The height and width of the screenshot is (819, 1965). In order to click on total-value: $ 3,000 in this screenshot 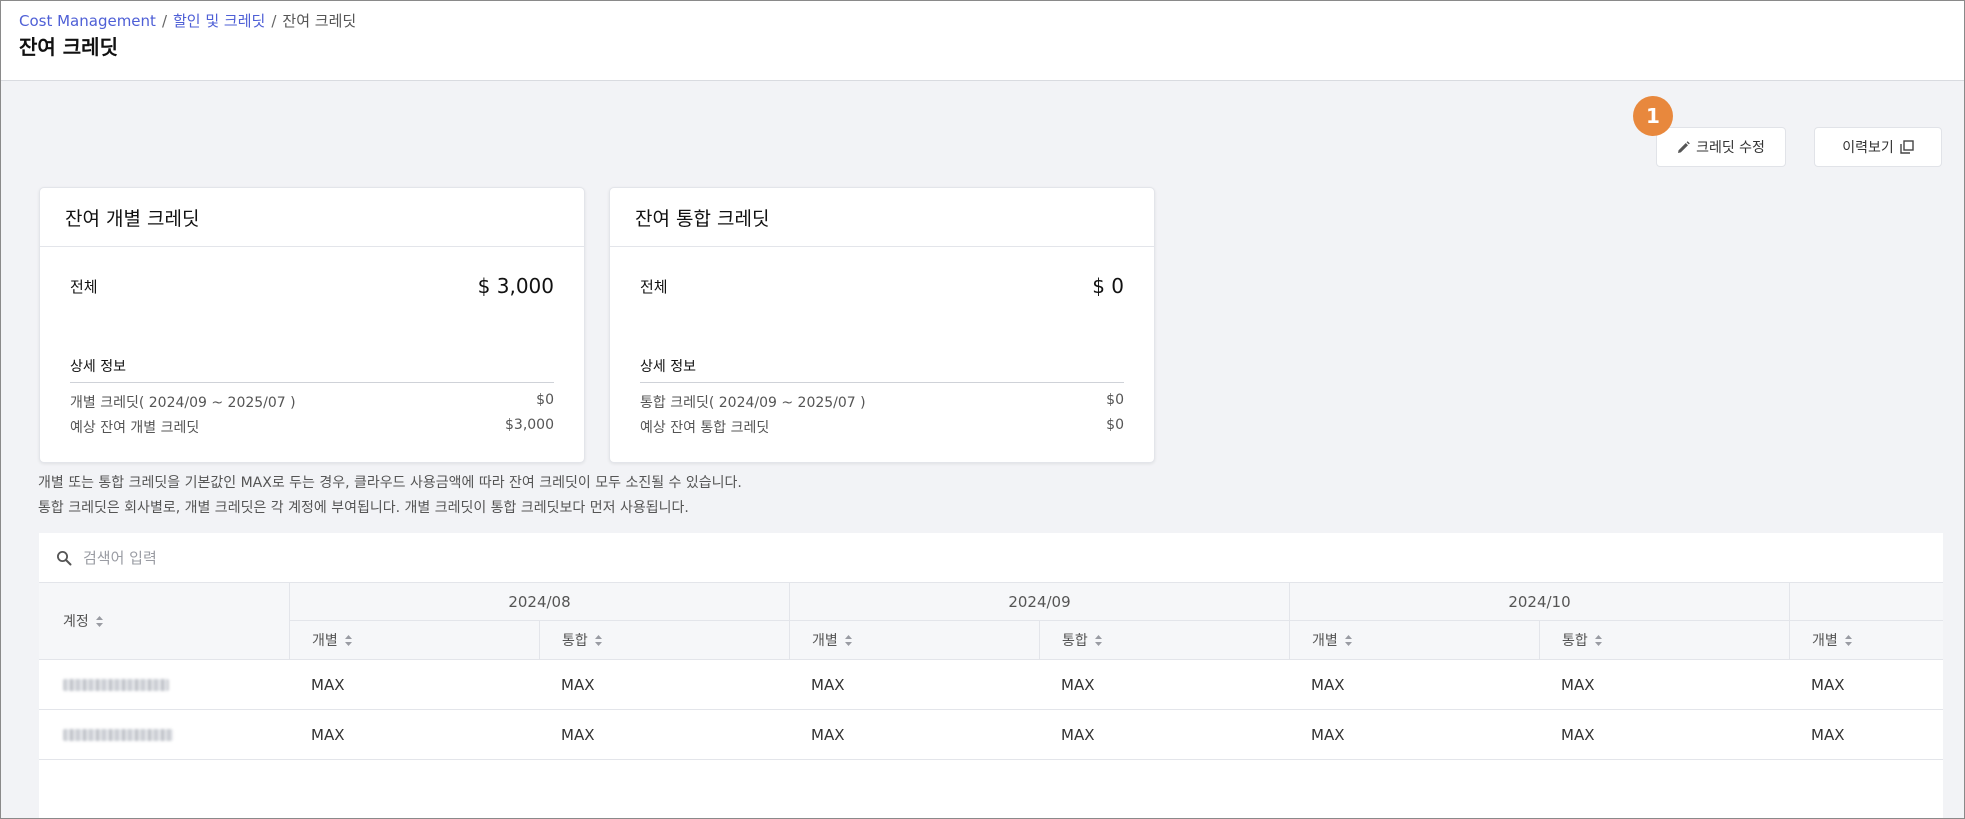, I will do `click(515, 286)`.